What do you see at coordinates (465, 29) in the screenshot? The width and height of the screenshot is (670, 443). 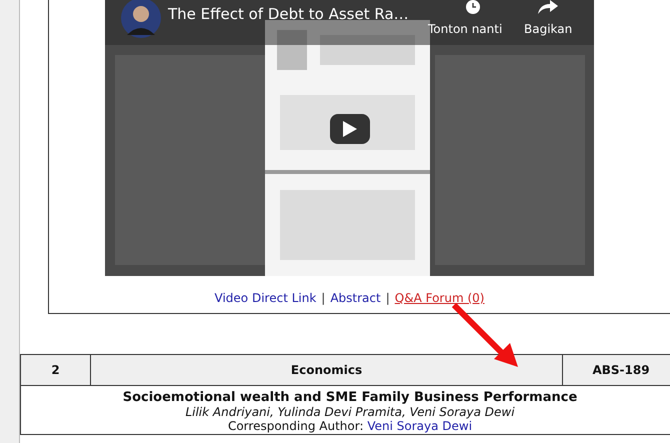 I see `watch-later-button: Tonton nanti` at bounding box center [465, 29].